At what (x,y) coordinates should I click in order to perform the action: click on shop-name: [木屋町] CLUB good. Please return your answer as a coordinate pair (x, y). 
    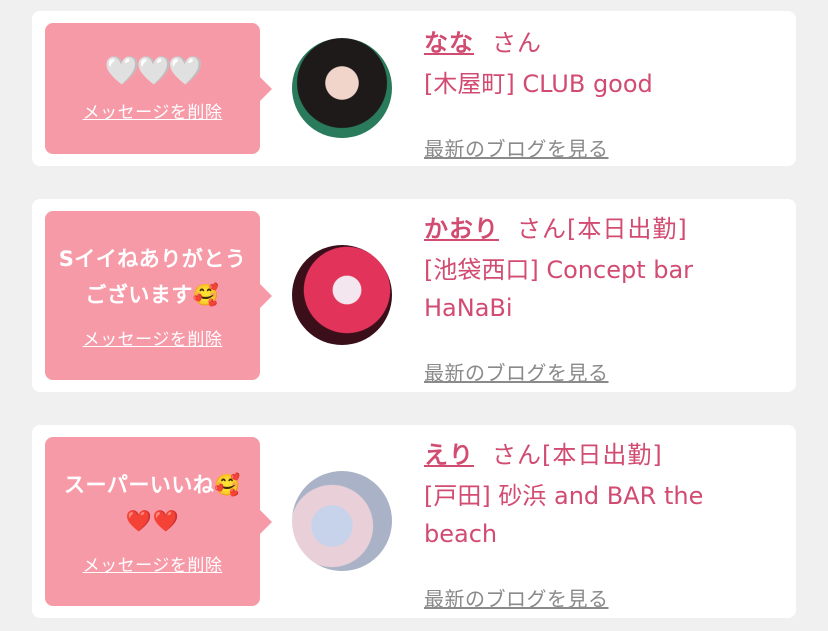
    Looking at the image, I should click on (538, 84).